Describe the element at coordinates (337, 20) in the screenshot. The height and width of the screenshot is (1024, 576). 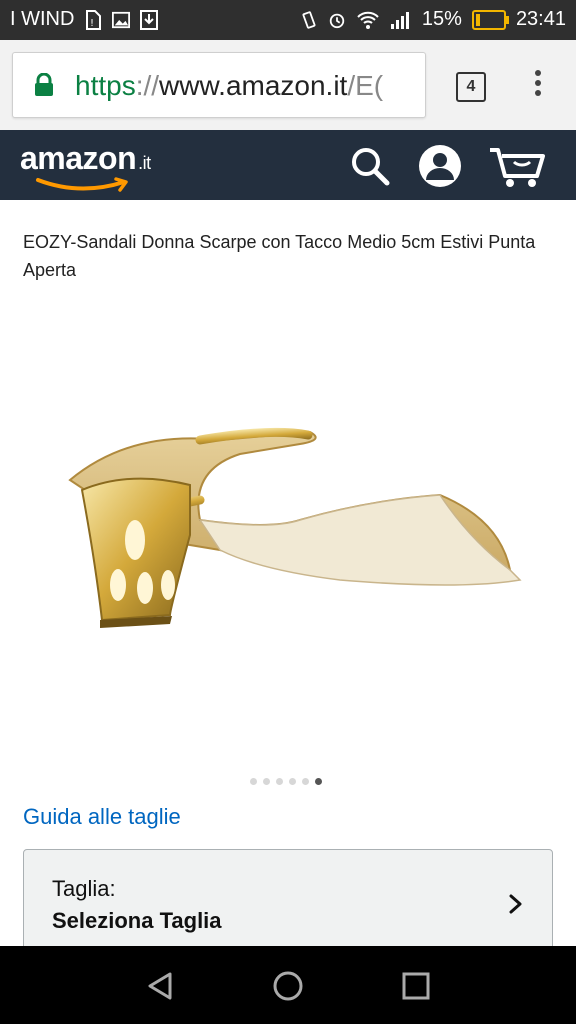
I see `alarm-icon` at that location.